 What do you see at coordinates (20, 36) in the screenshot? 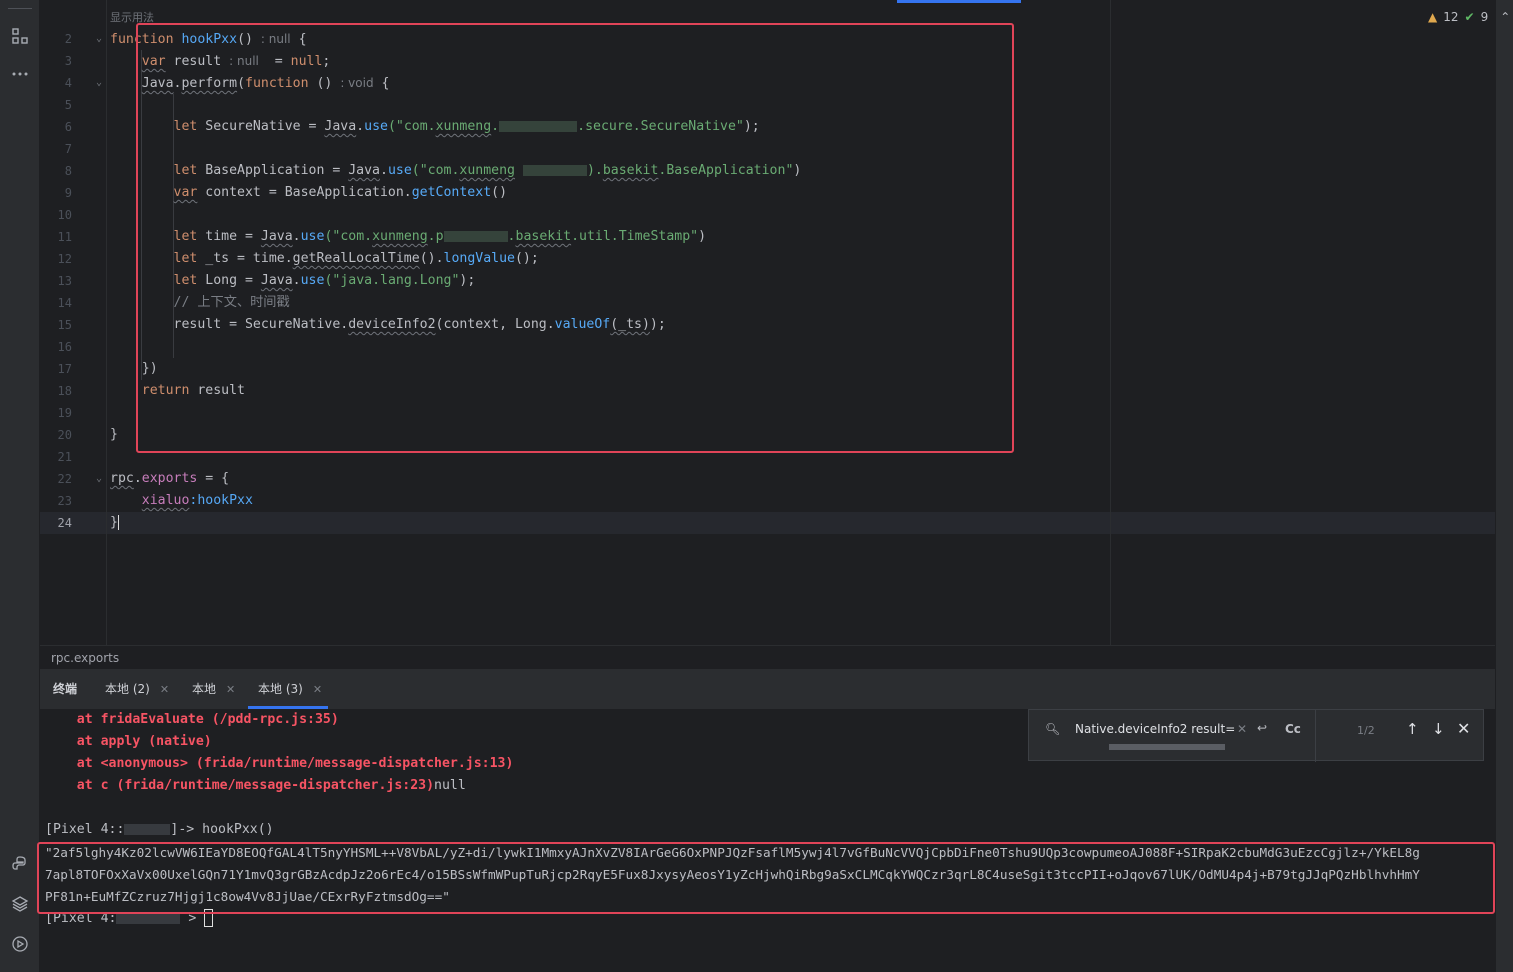
I see `structure-icon` at bounding box center [20, 36].